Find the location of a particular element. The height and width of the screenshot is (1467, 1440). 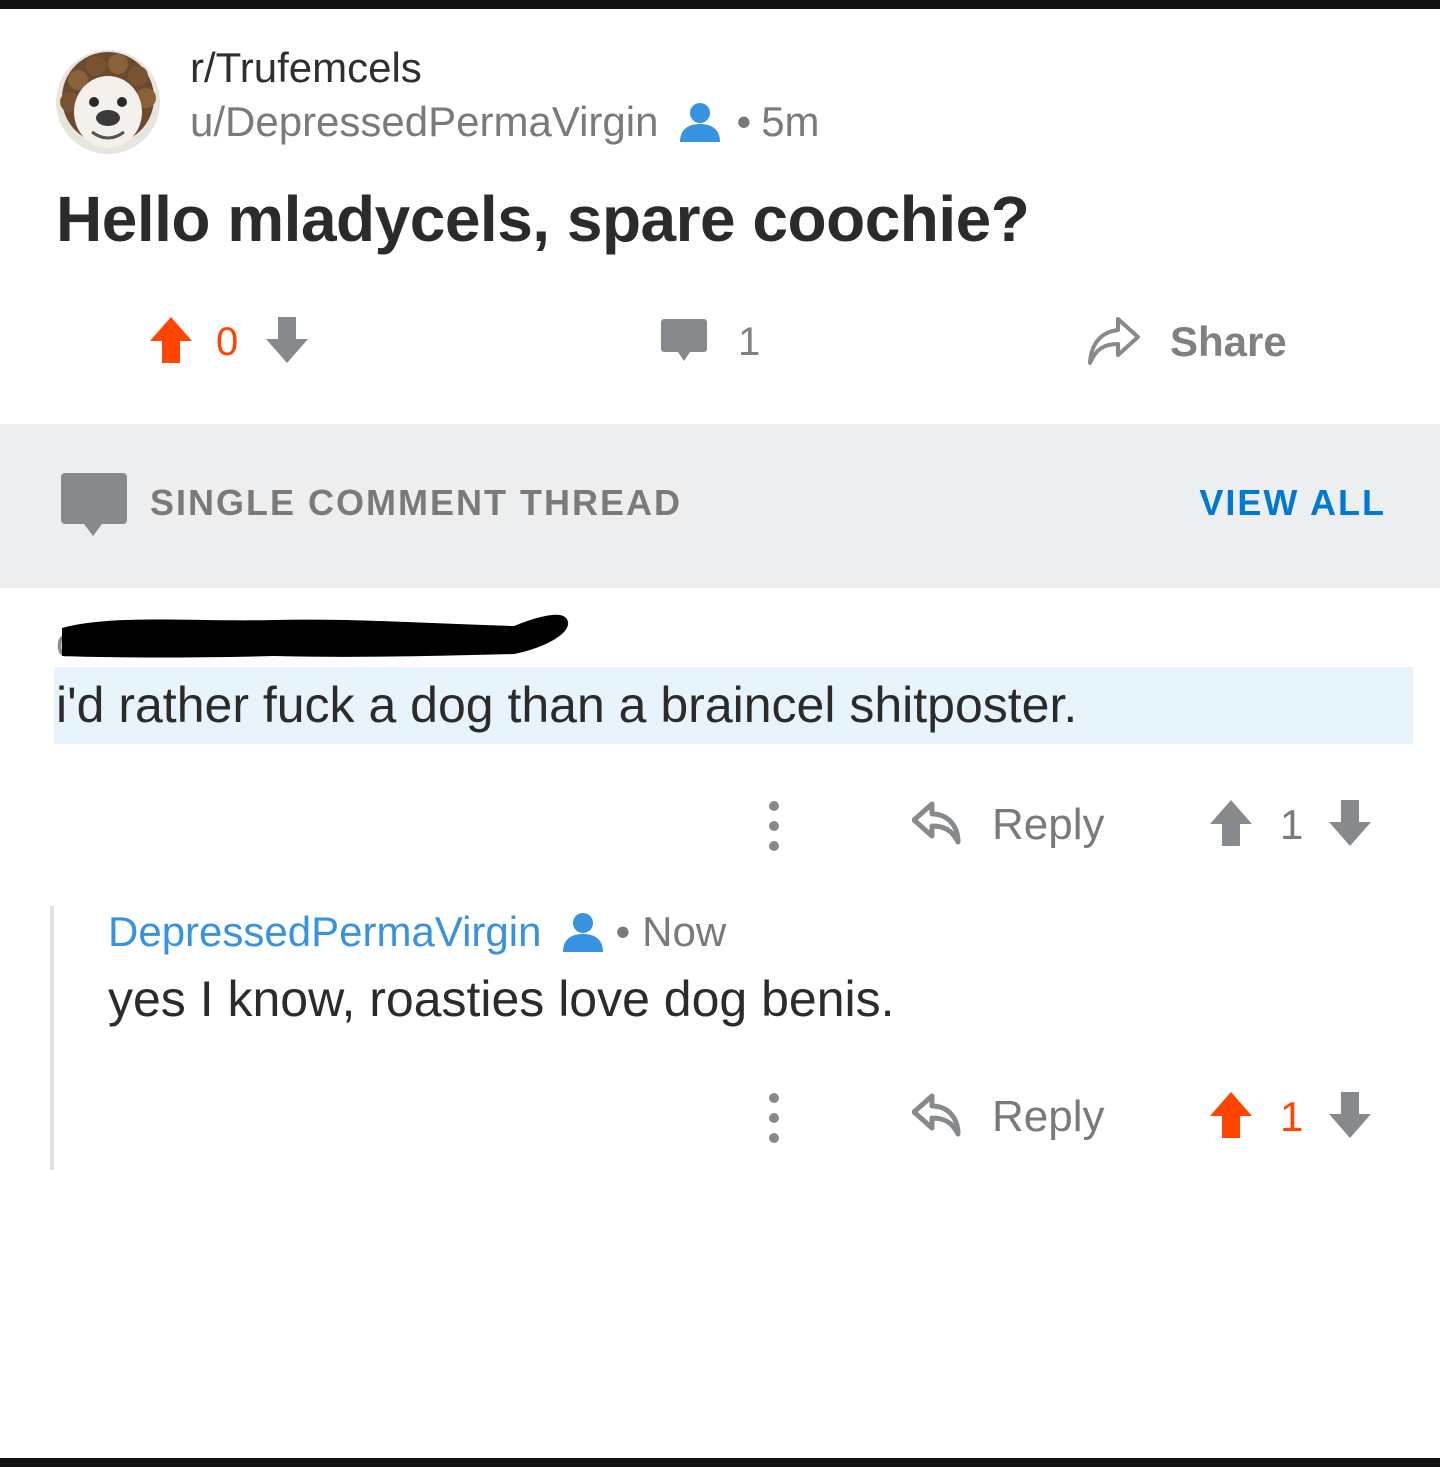

subreddit-name: r/Trufemcels is located at coordinates (306, 68).